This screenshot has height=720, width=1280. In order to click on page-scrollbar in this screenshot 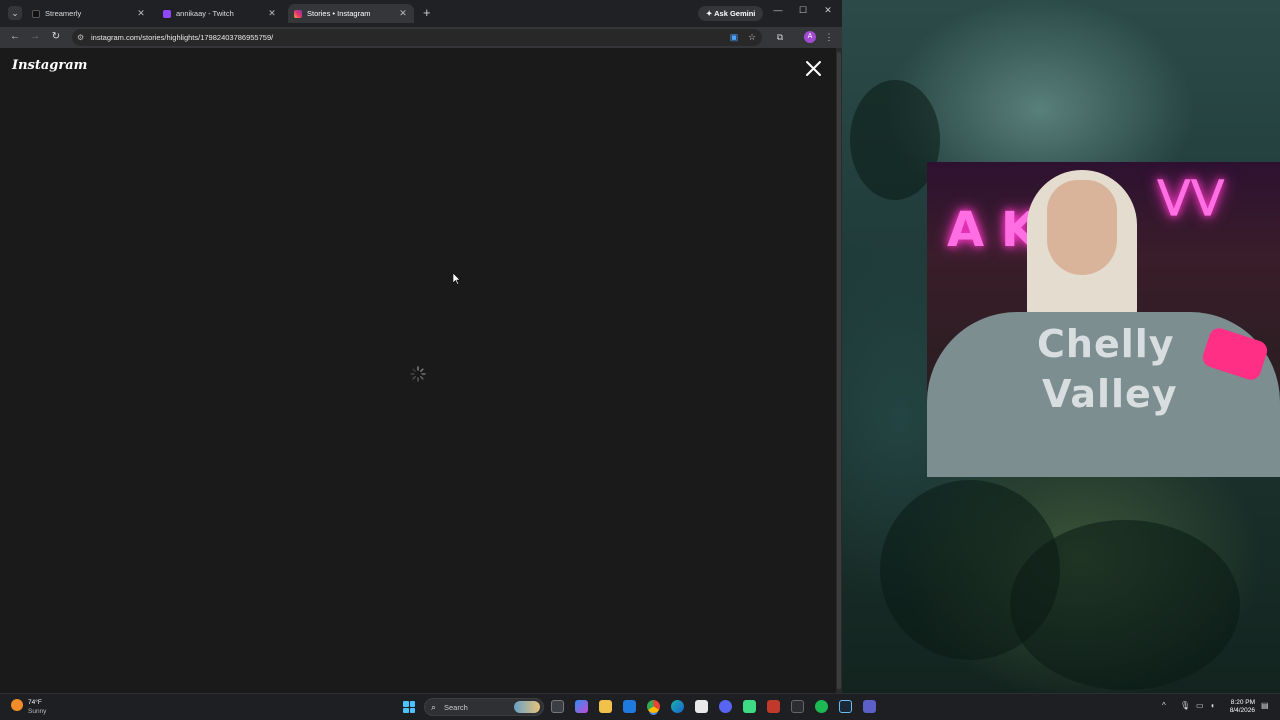, I will do `click(839, 370)`.